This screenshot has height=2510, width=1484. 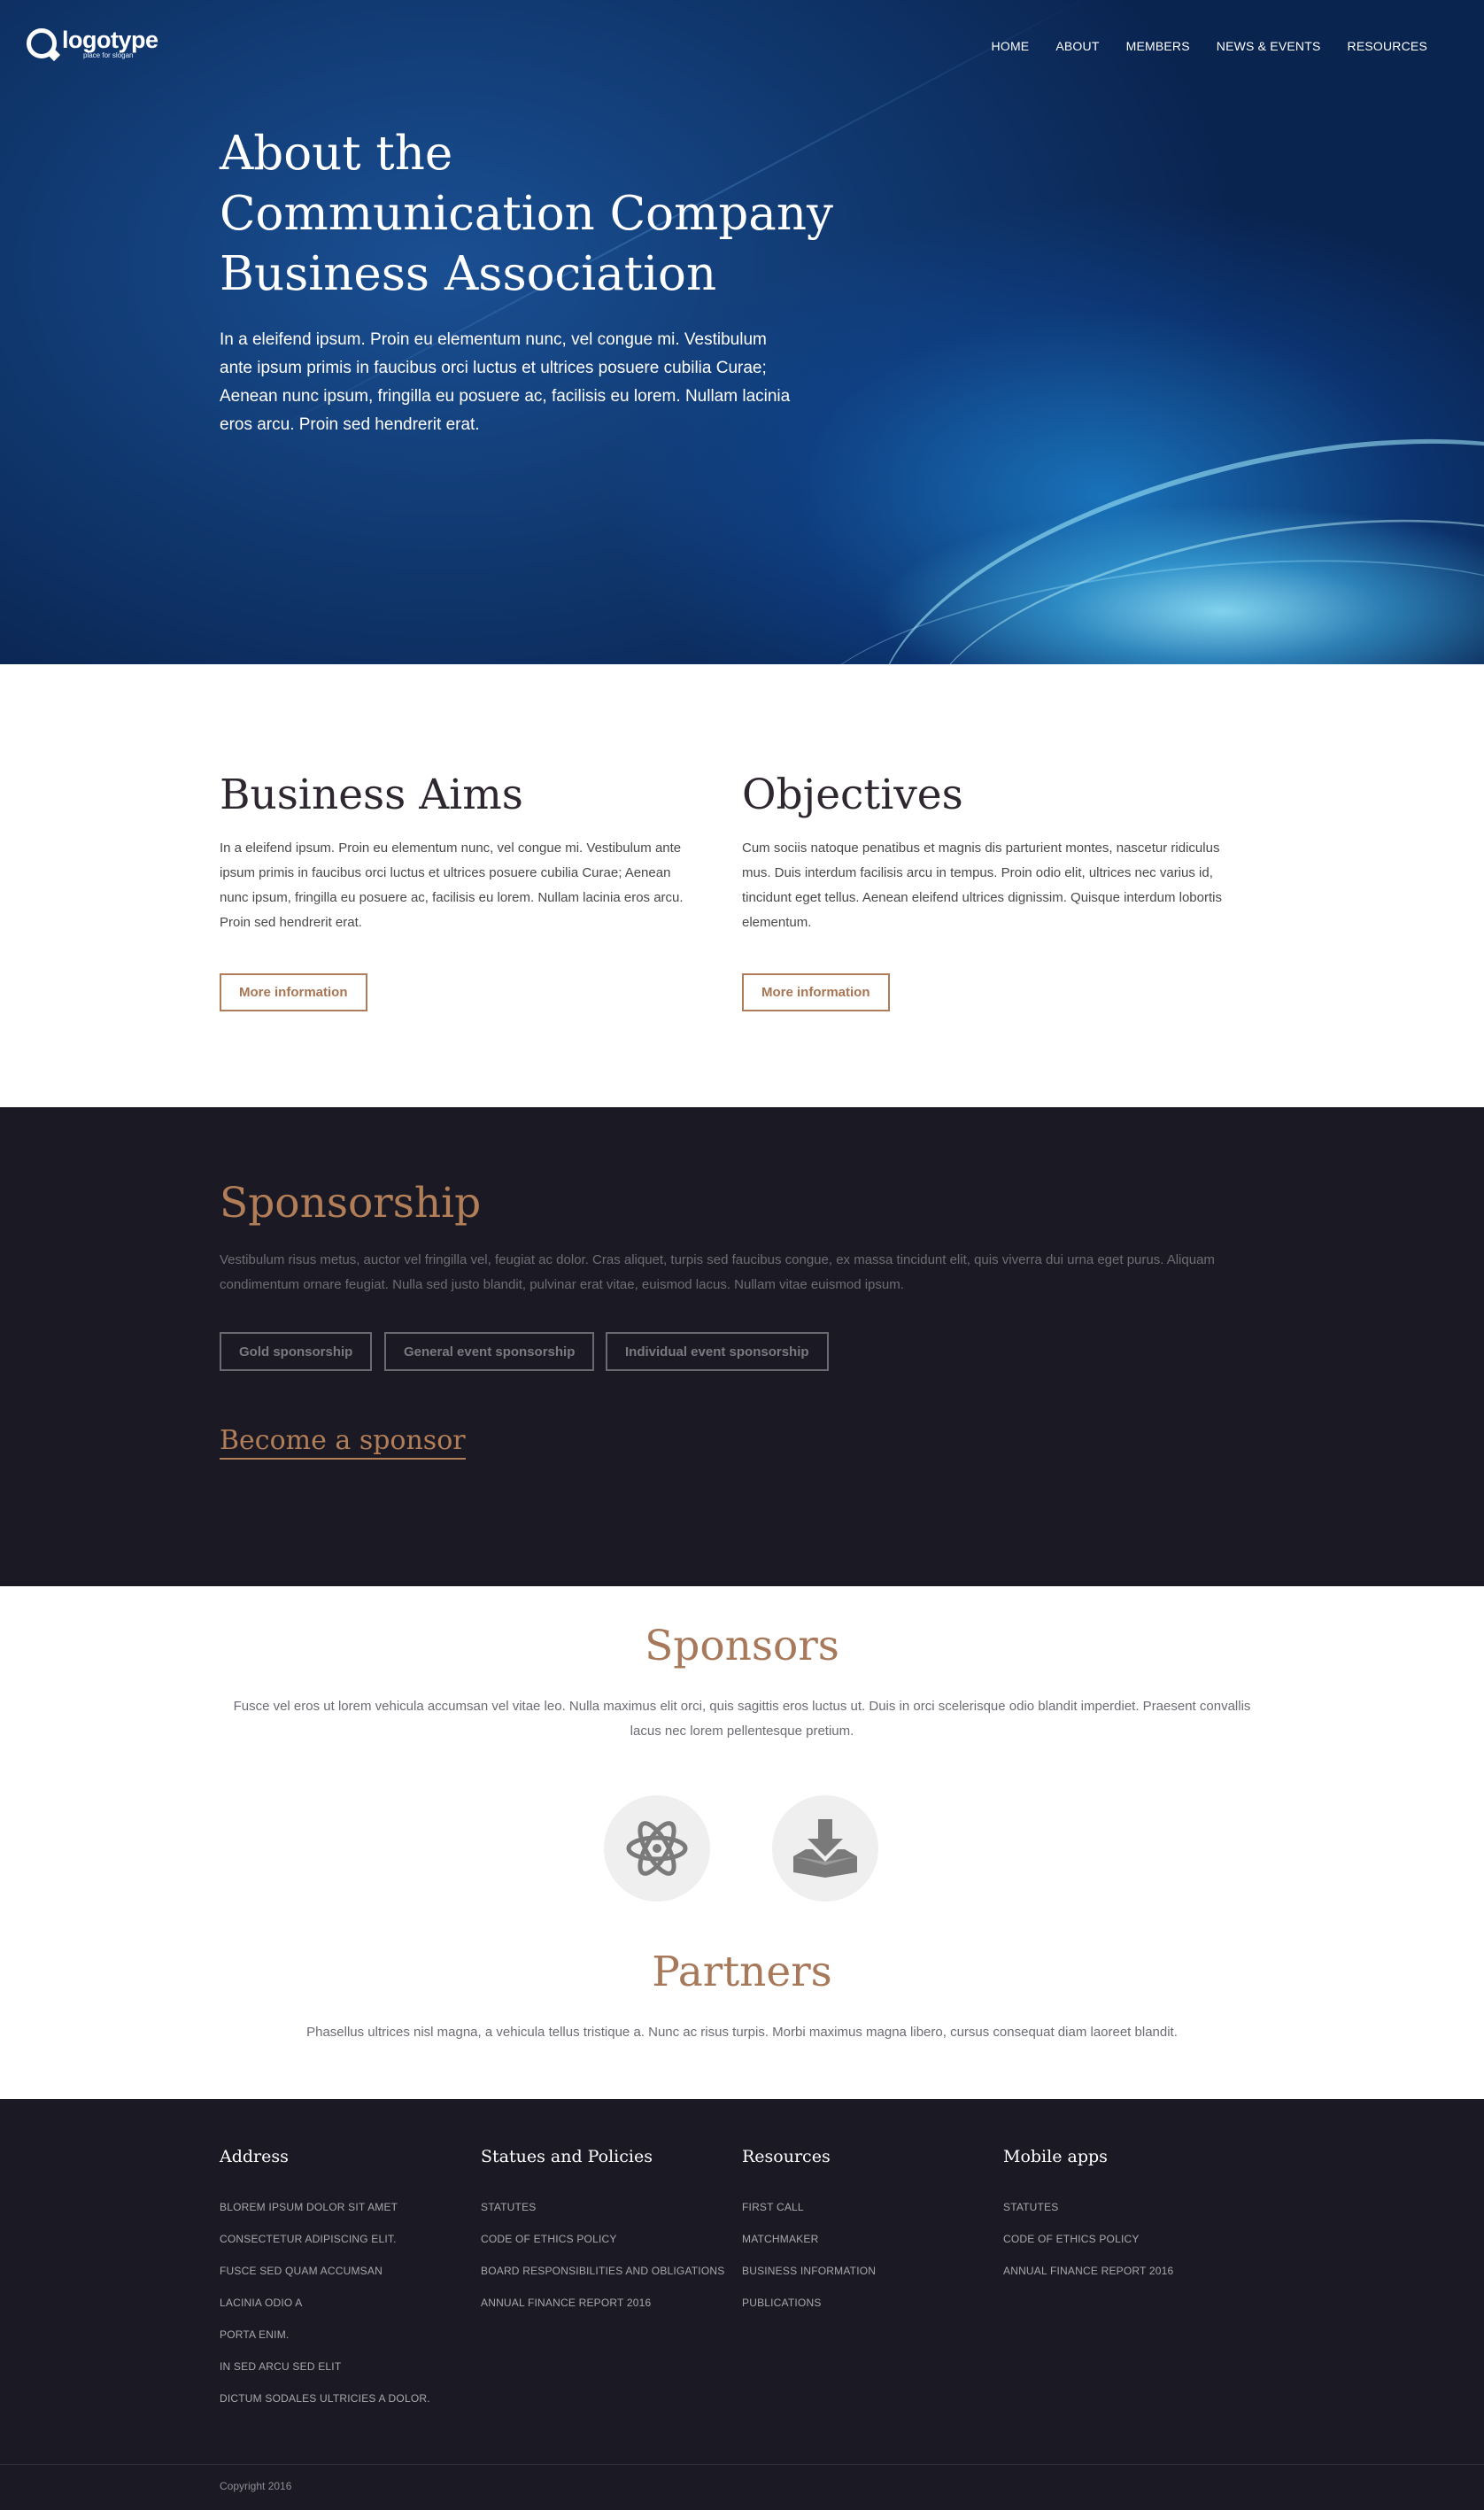 What do you see at coordinates (110, 39) in the screenshot?
I see `logo-word: logotype` at bounding box center [110, 39].